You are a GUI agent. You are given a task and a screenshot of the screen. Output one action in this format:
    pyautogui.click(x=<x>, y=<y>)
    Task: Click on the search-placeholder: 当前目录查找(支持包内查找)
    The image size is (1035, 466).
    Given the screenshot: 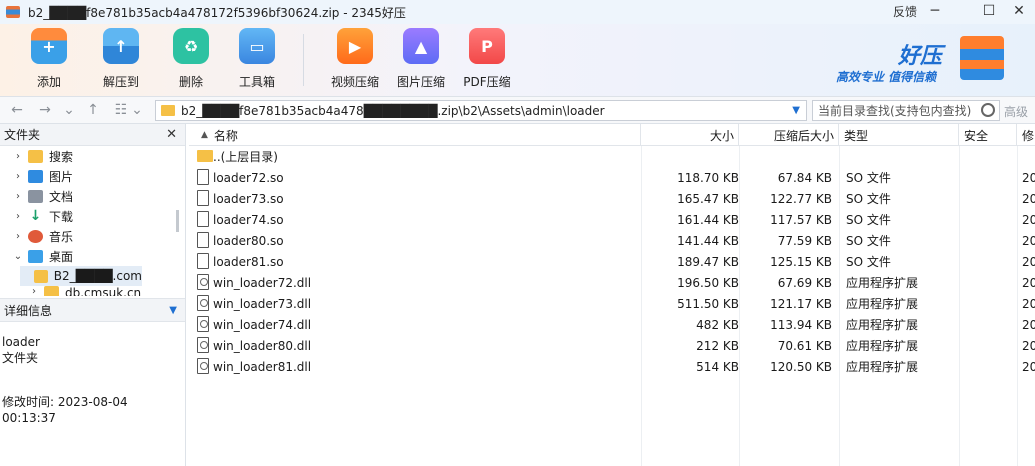 What is the action you would take?
    pyautogui.click(x=895, y=111)
    